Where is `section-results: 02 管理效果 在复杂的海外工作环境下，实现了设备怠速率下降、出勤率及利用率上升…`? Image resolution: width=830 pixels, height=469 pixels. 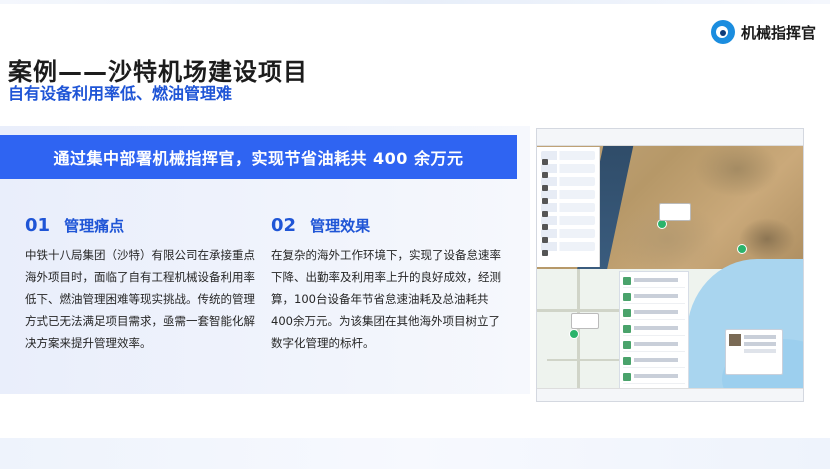
section-results: 02 管理效果 在复杂的海外工作环境下，实现了设备怠速率下降、出勤率及利用率上升… is located at coordinates (390, 284).